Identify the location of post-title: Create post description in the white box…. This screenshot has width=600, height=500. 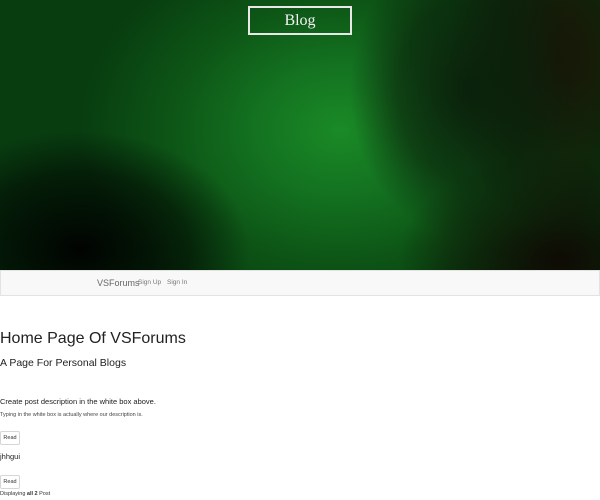
(78, 401).